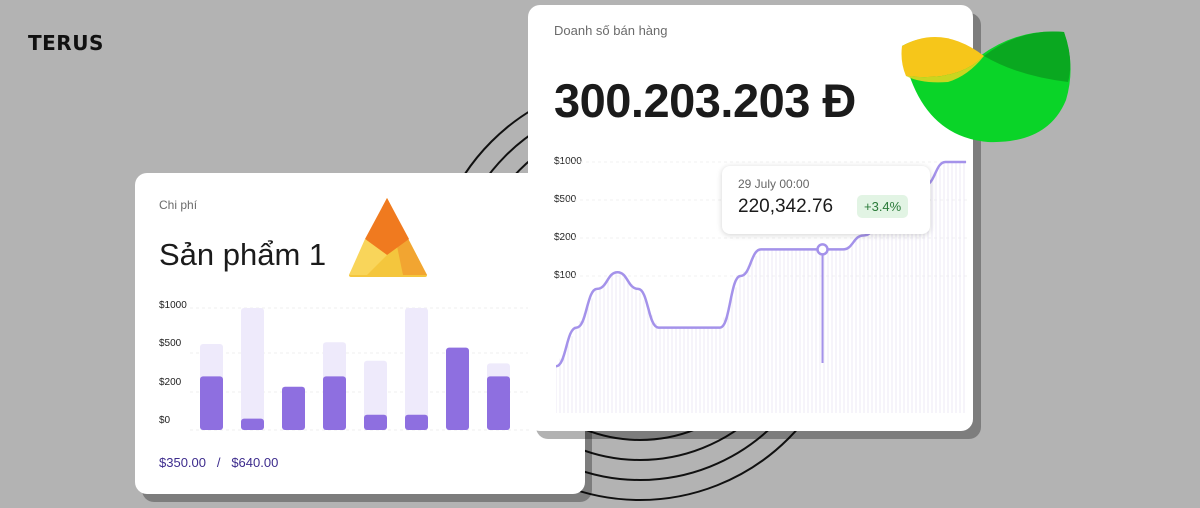  I want to click on total-value: $640.00, so click(255, 462).